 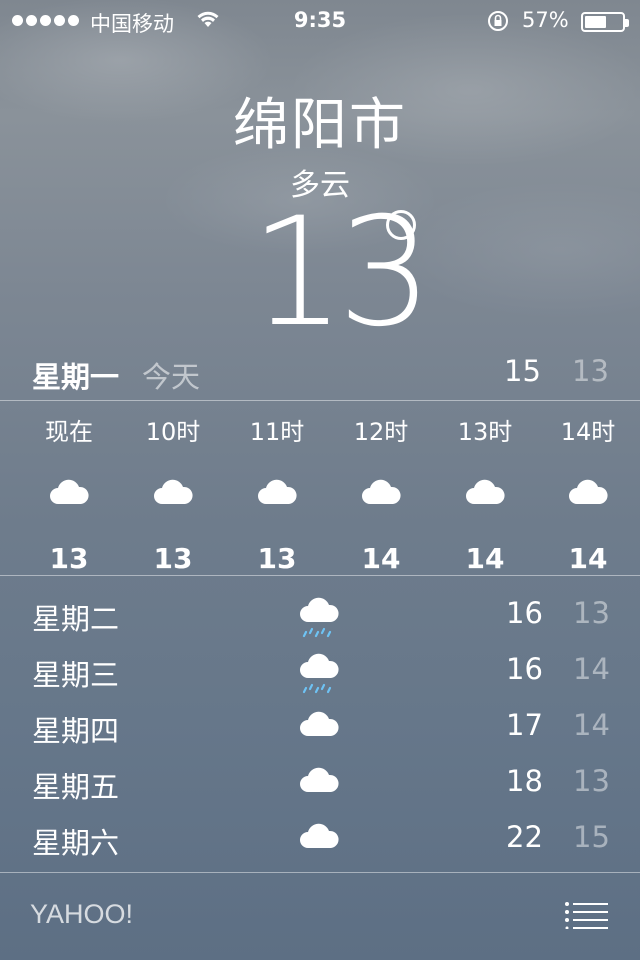 I want to click on today-low: 13, so click(x=590, y=371).